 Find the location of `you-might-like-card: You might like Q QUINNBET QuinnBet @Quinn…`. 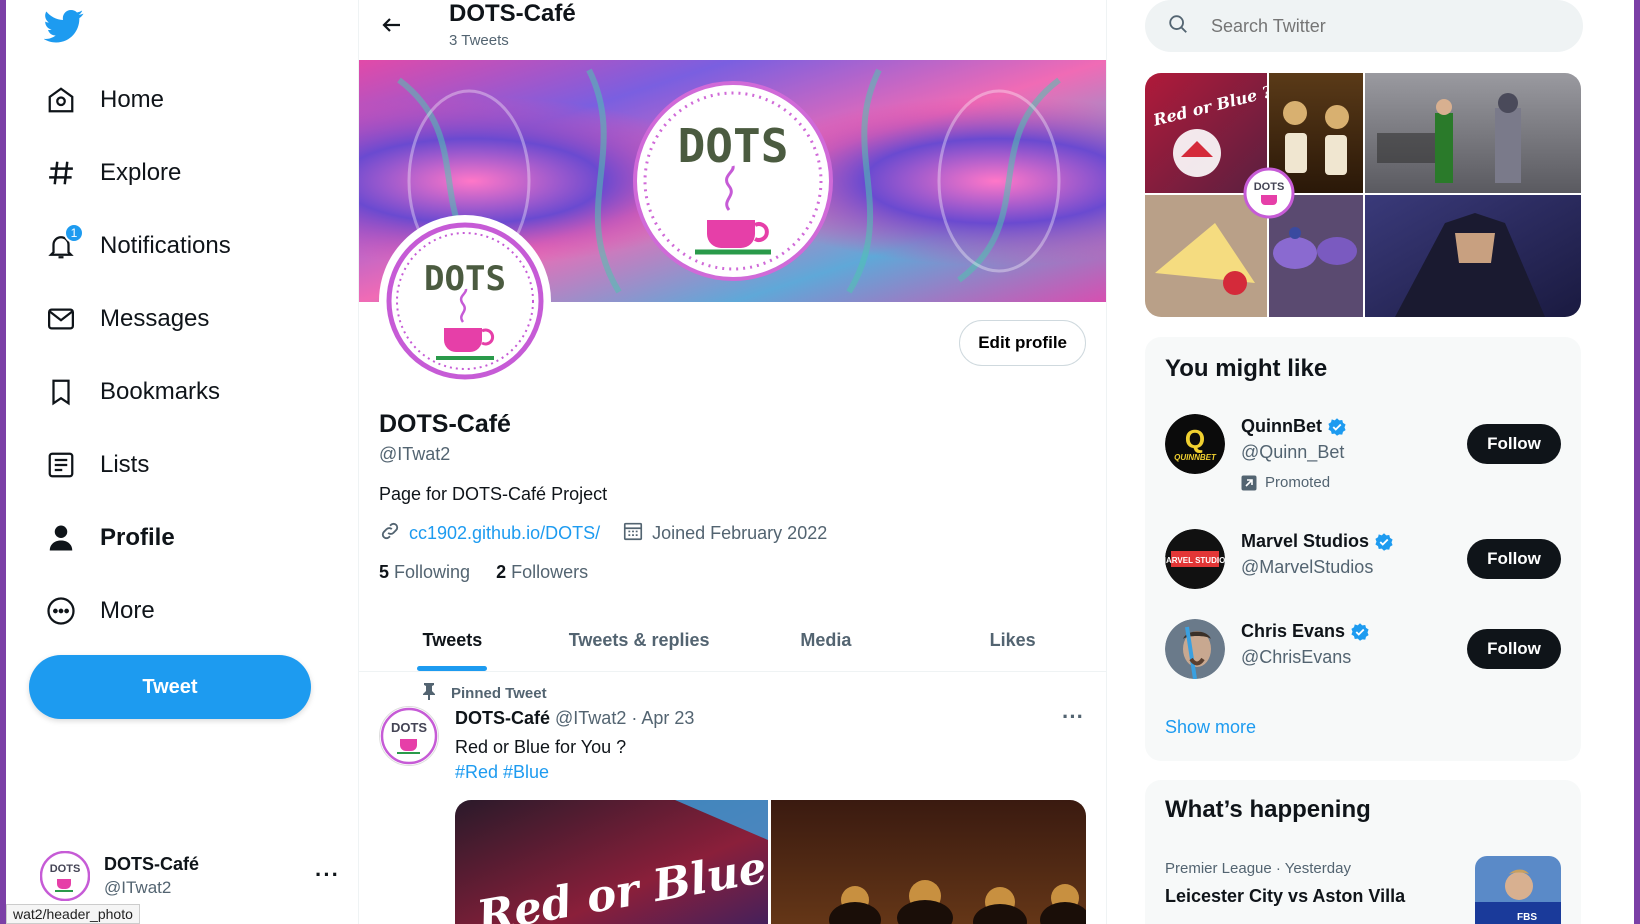

you-might-like-card: You might like Q QUINNBET QuinnBet @Quinn… is located at coordinates (1363, 549).